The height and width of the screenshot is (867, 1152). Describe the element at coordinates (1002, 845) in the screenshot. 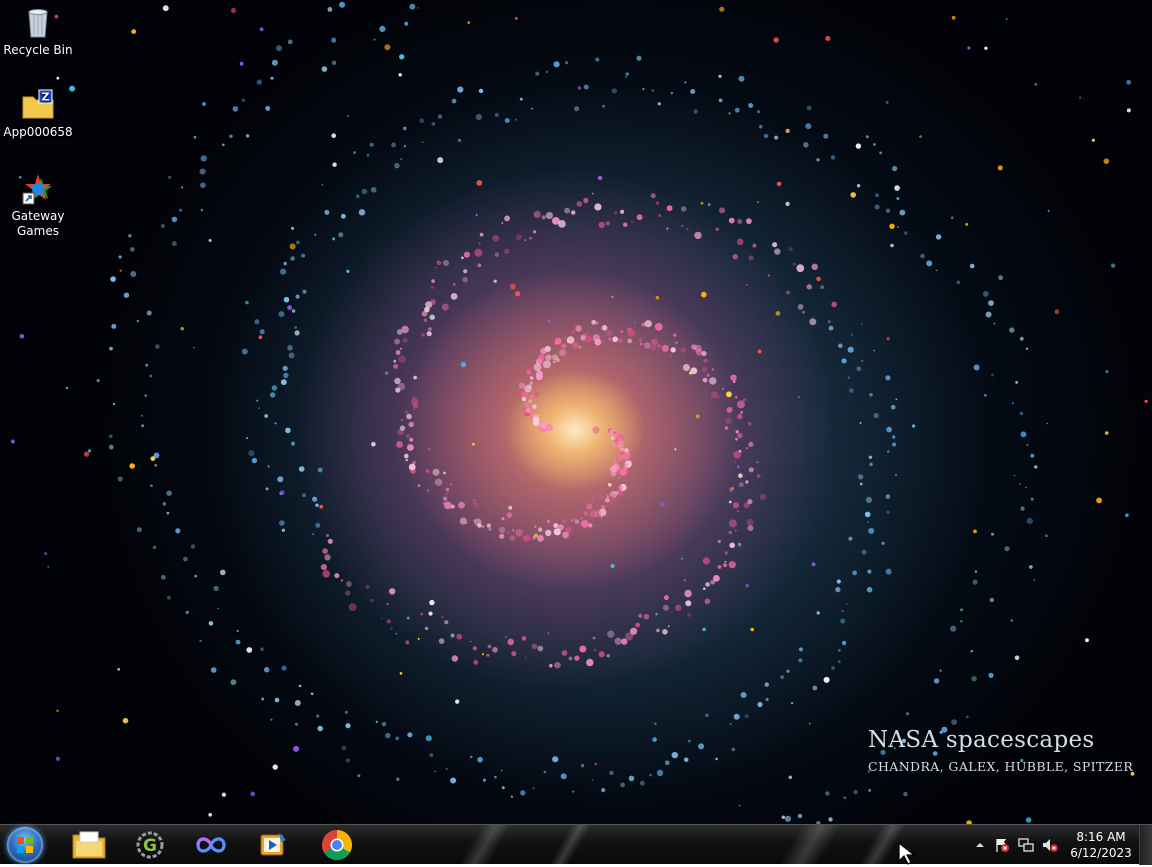

I see `action-center-flag-icon` at that location.